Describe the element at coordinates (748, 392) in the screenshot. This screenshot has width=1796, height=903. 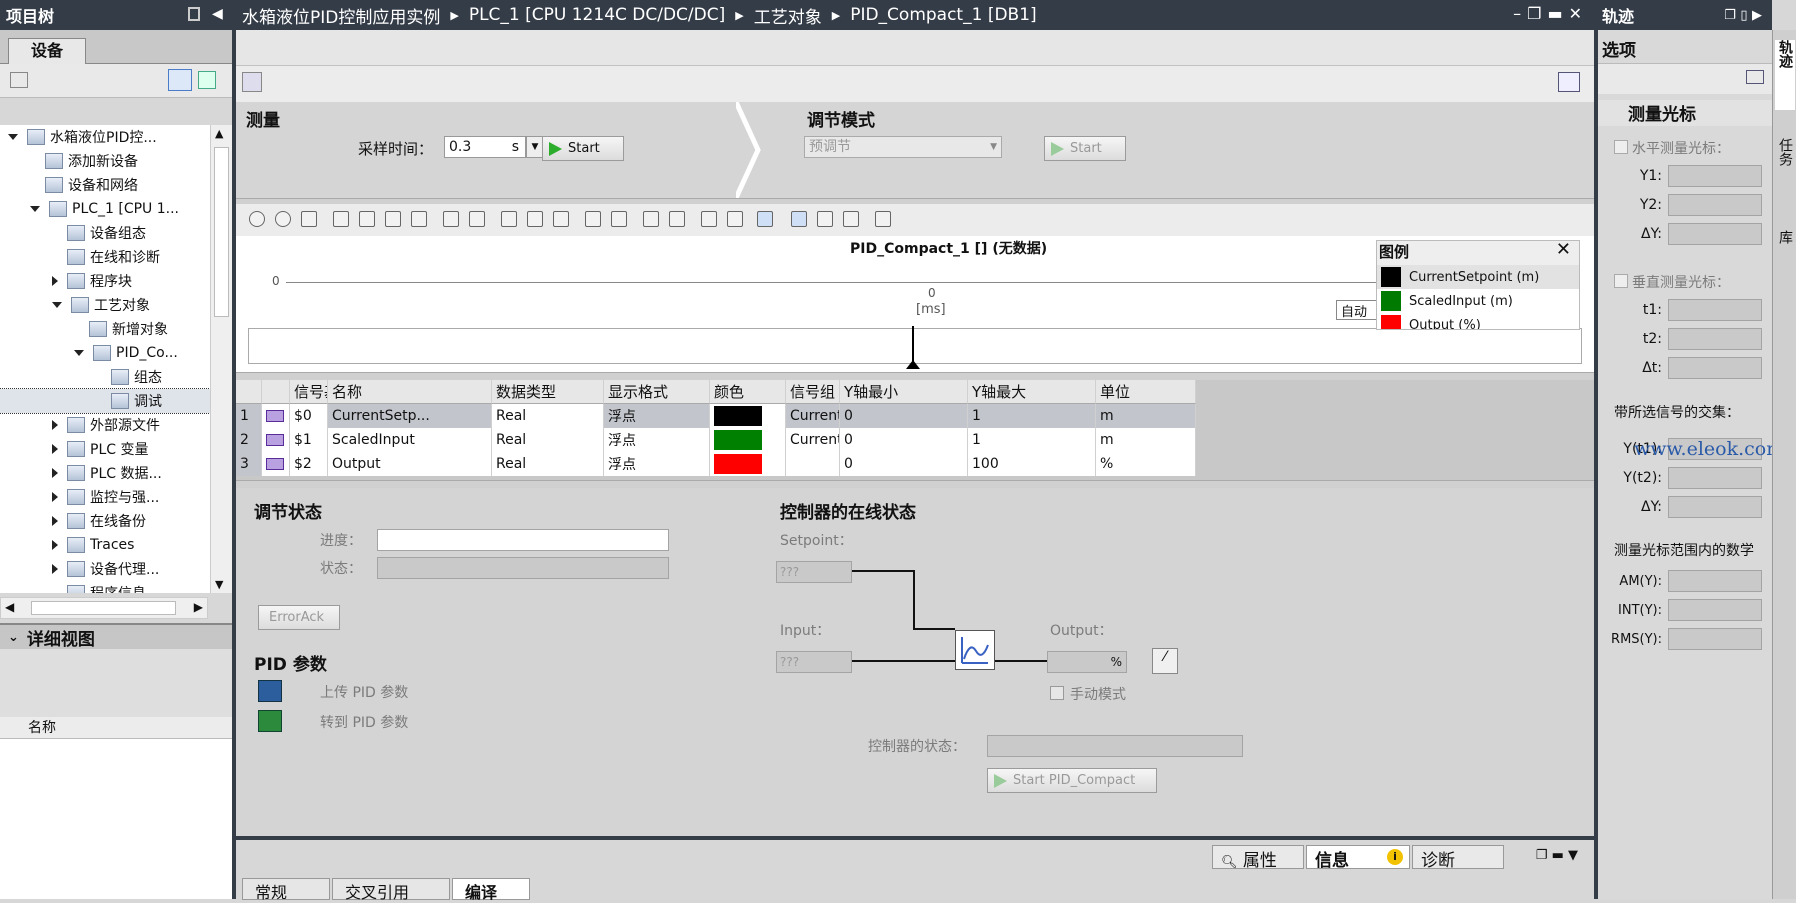
I see `column-header: 颜色` at that location.